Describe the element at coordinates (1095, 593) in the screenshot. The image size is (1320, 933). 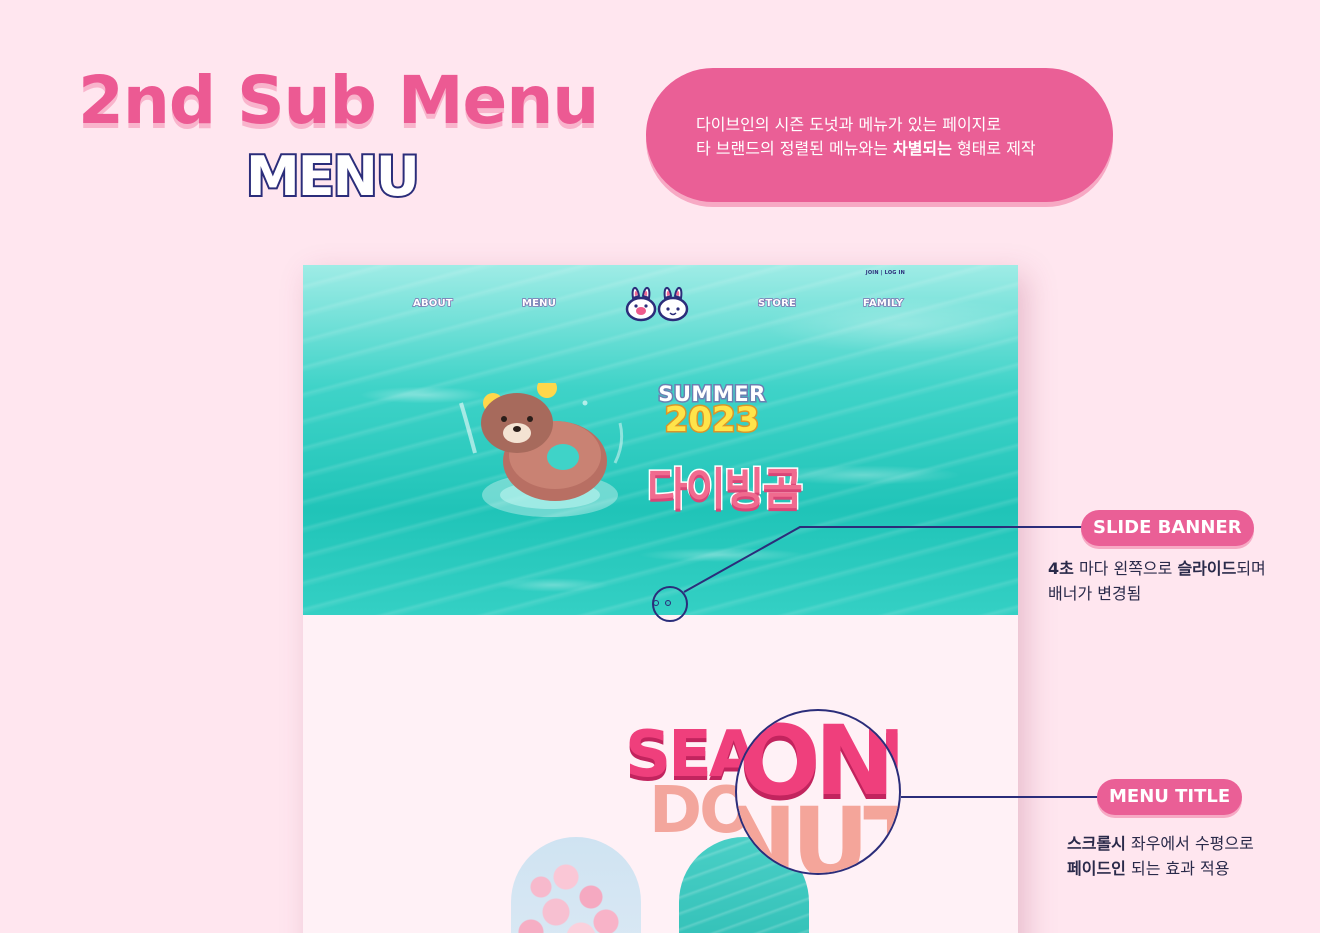
I see `slide-banner-note-line-2: 배너가 변경됨` at that location.